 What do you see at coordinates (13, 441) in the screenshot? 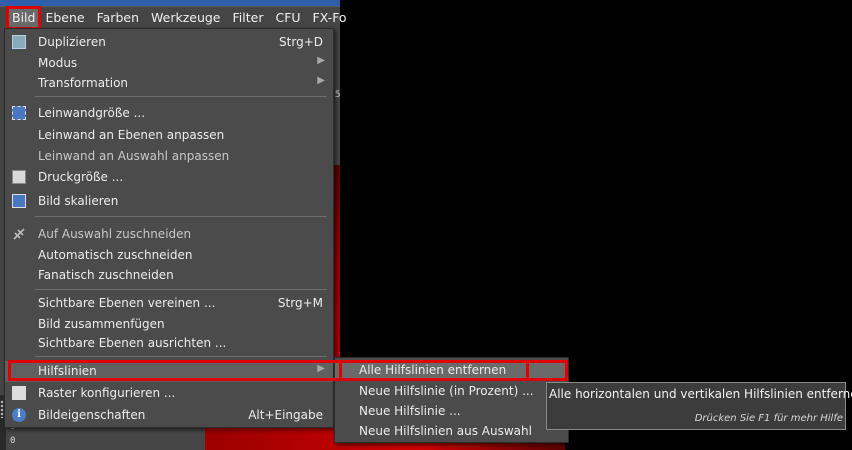
I see `ruler-mark: 0` at bounding box center [13, 441].